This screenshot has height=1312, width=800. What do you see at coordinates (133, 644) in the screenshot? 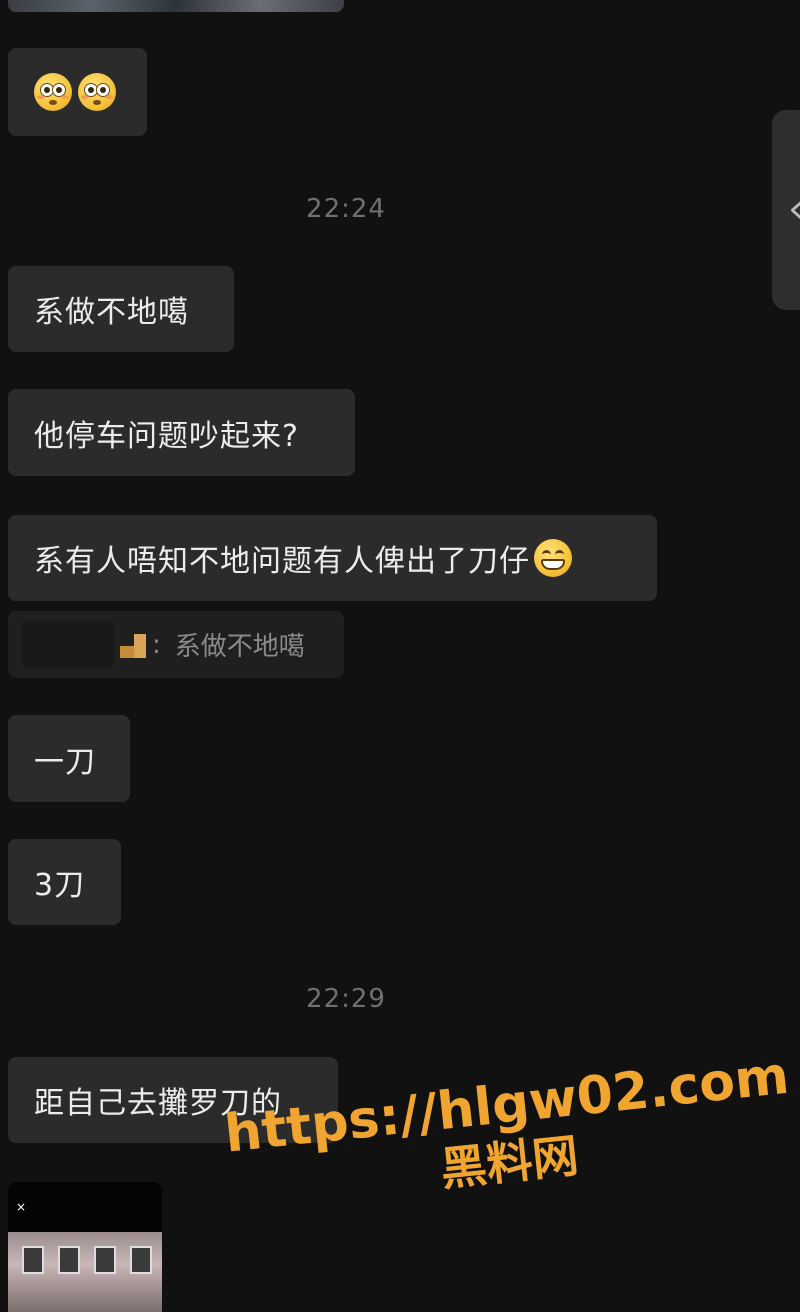
I see `sender-avatar-icon` at bounding box center [133, 644].